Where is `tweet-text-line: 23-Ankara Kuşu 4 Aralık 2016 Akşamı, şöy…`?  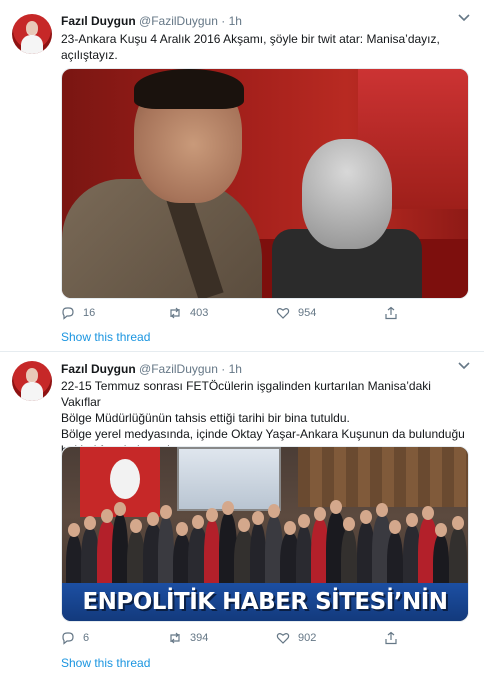
tweet-text-line: 23-Ankara Kuşu 4 Aralık 2016 Akşamı, şöy… is located at coordinates (250, 39).